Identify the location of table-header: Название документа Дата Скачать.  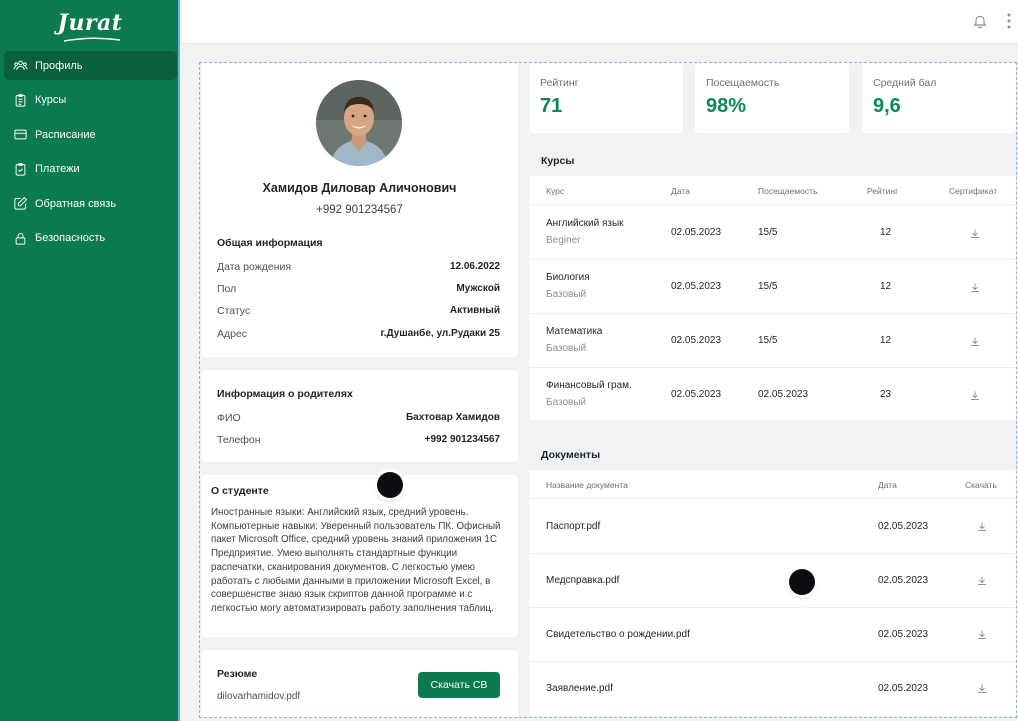
(773, 484).